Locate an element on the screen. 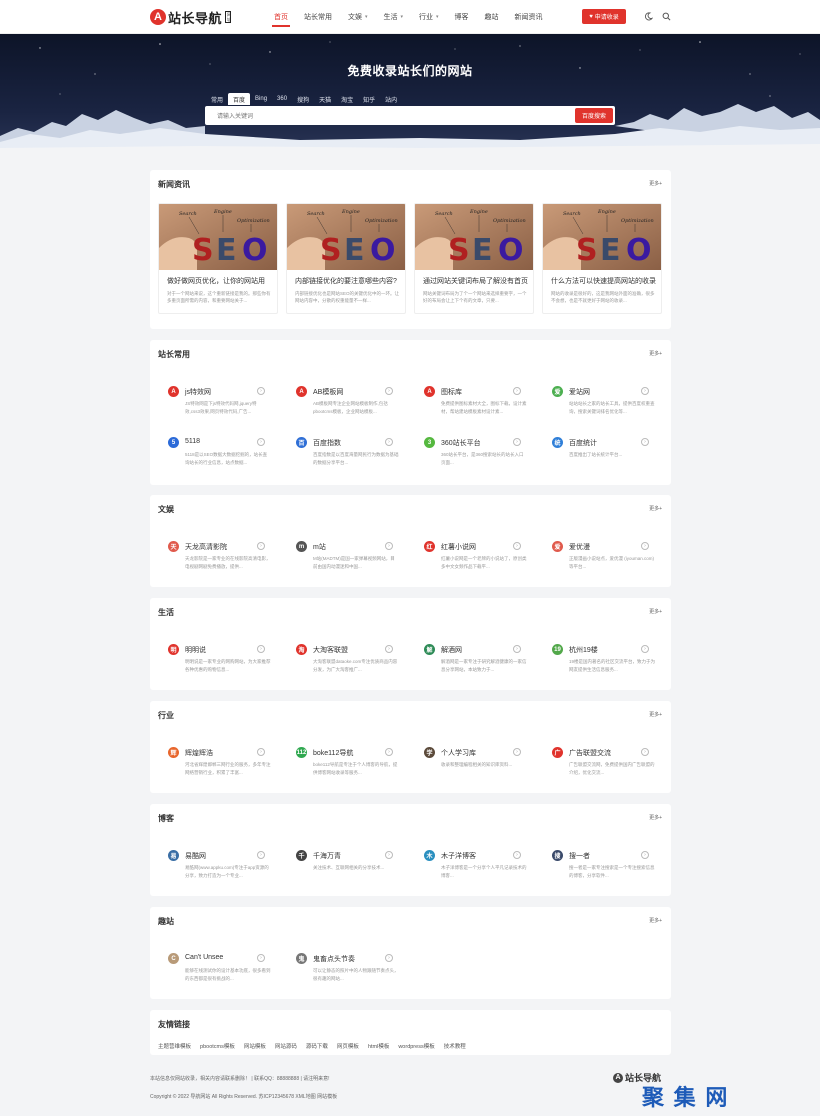  site-name: 大淘客联盟 is located at coordinates (330, 650).